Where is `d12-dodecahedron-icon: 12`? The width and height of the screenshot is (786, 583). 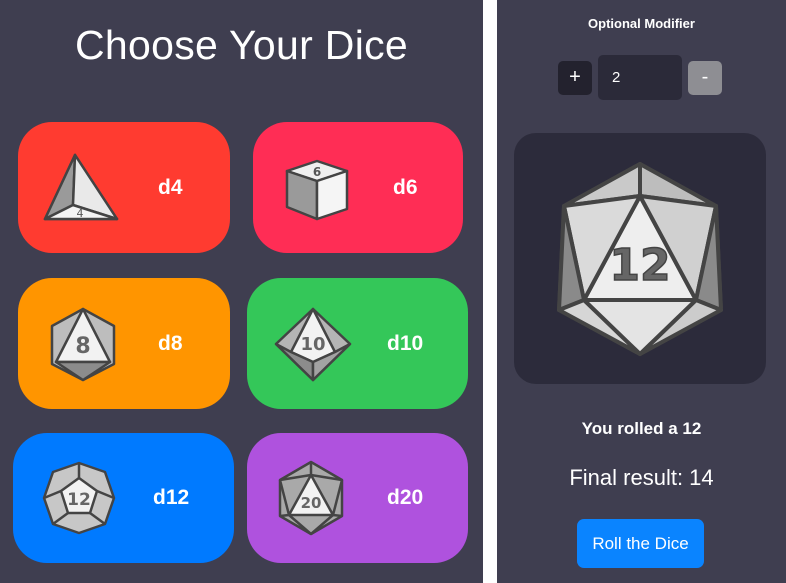
d12-dodecahedron-icon: 12 is located at coordinates (79, 498).